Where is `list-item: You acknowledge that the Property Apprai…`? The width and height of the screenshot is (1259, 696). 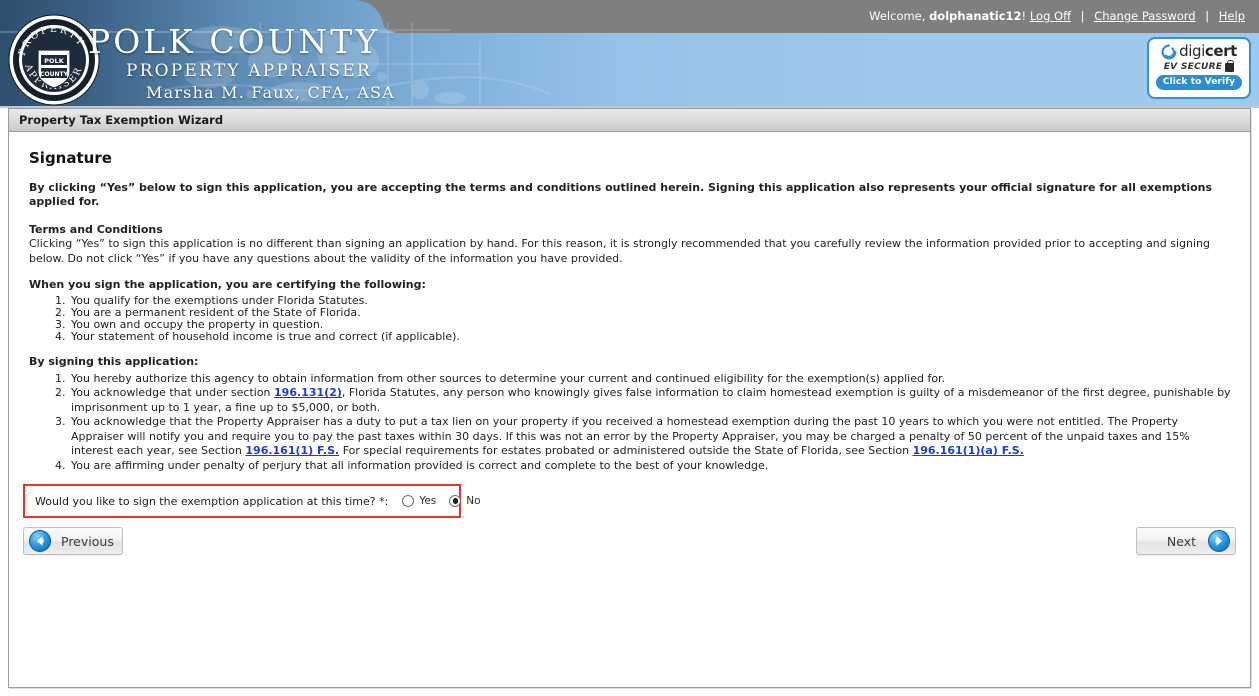 list-item: You acknowledge that the Property Apprai… is located at coordinates (651, 437).